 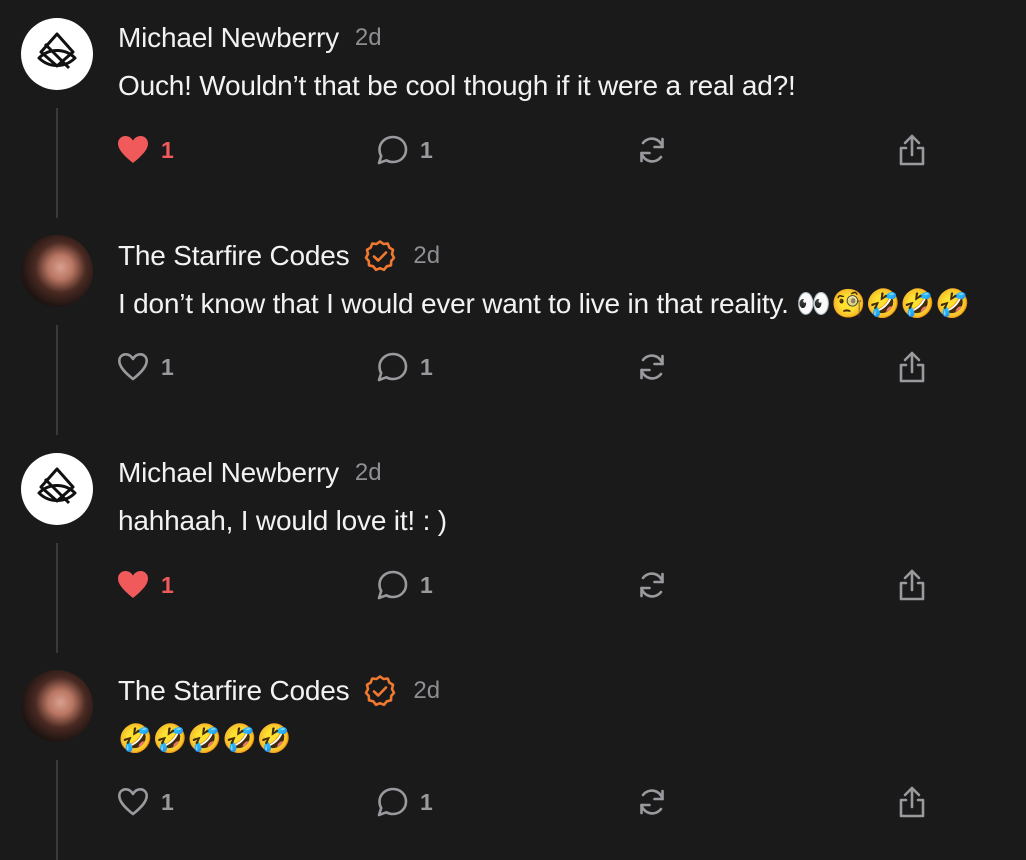 What do you see at coordinates (282, 520) in the screenshot?
I see `comment-text: hahhaah, I would love it! : )` at bounding box center [282, 520].